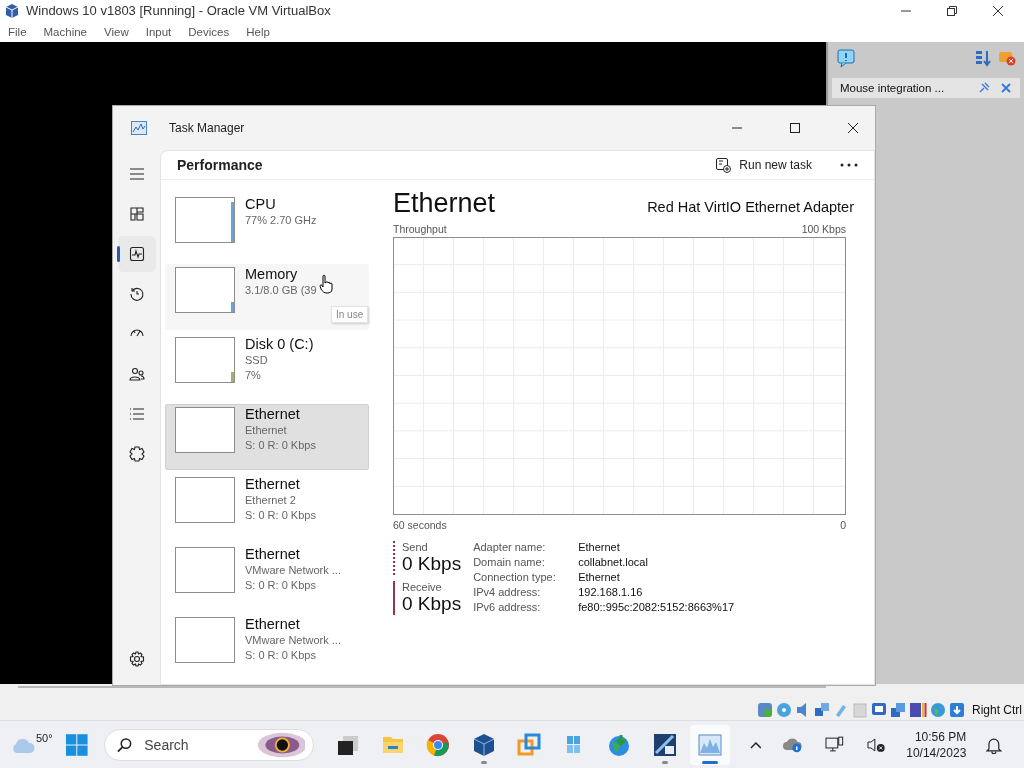  What do you see at coordinates (876, 744) in the screenshot?
I see `volume-muted-icon` at bounding box center [876, 744].